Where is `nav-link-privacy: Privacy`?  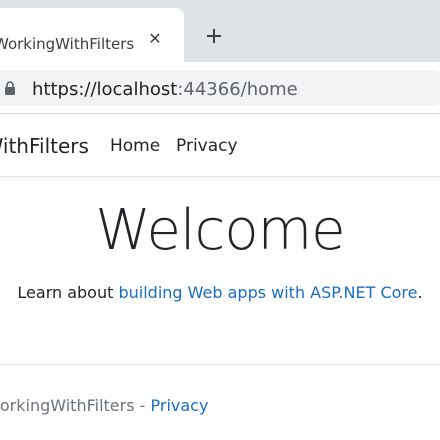
nav-link-privacy: Privacy is located at coordinates (207, 146).